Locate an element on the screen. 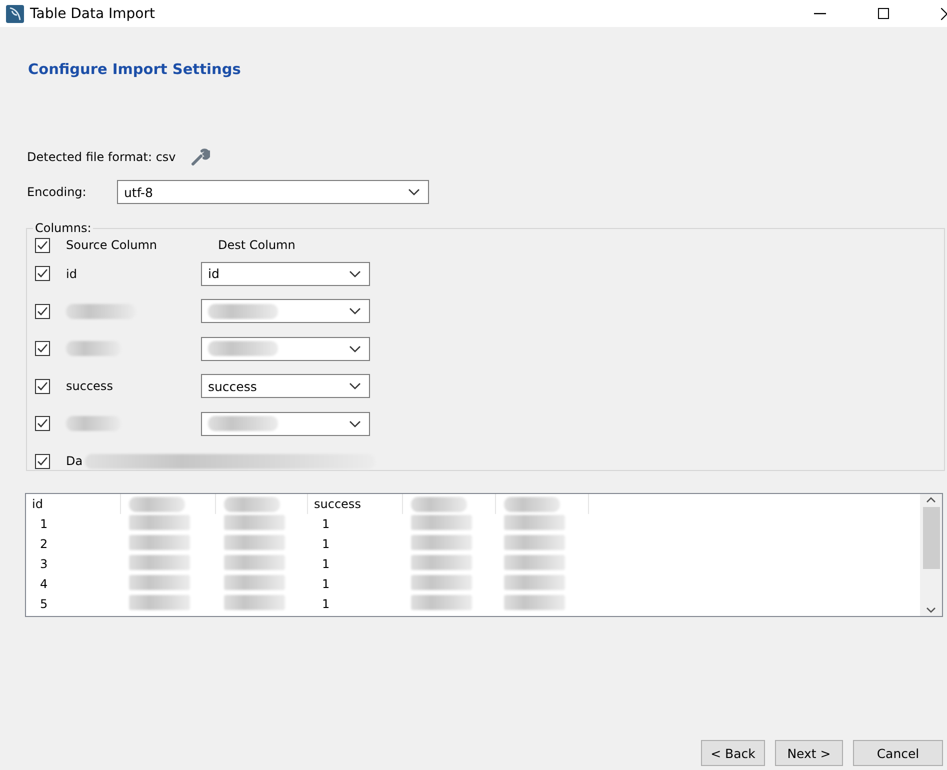  window-title: Table Data Import is located at coordinates (93, 14).